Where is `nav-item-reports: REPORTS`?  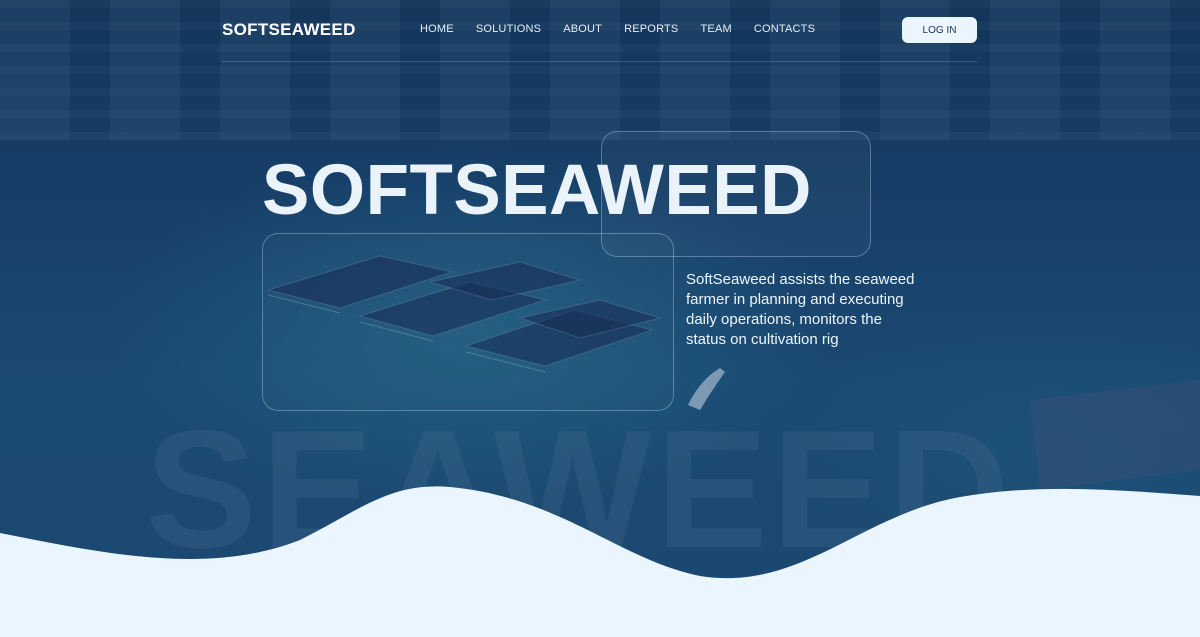
nav-item-reports: REPORTS is located at coordinates (651, 29).